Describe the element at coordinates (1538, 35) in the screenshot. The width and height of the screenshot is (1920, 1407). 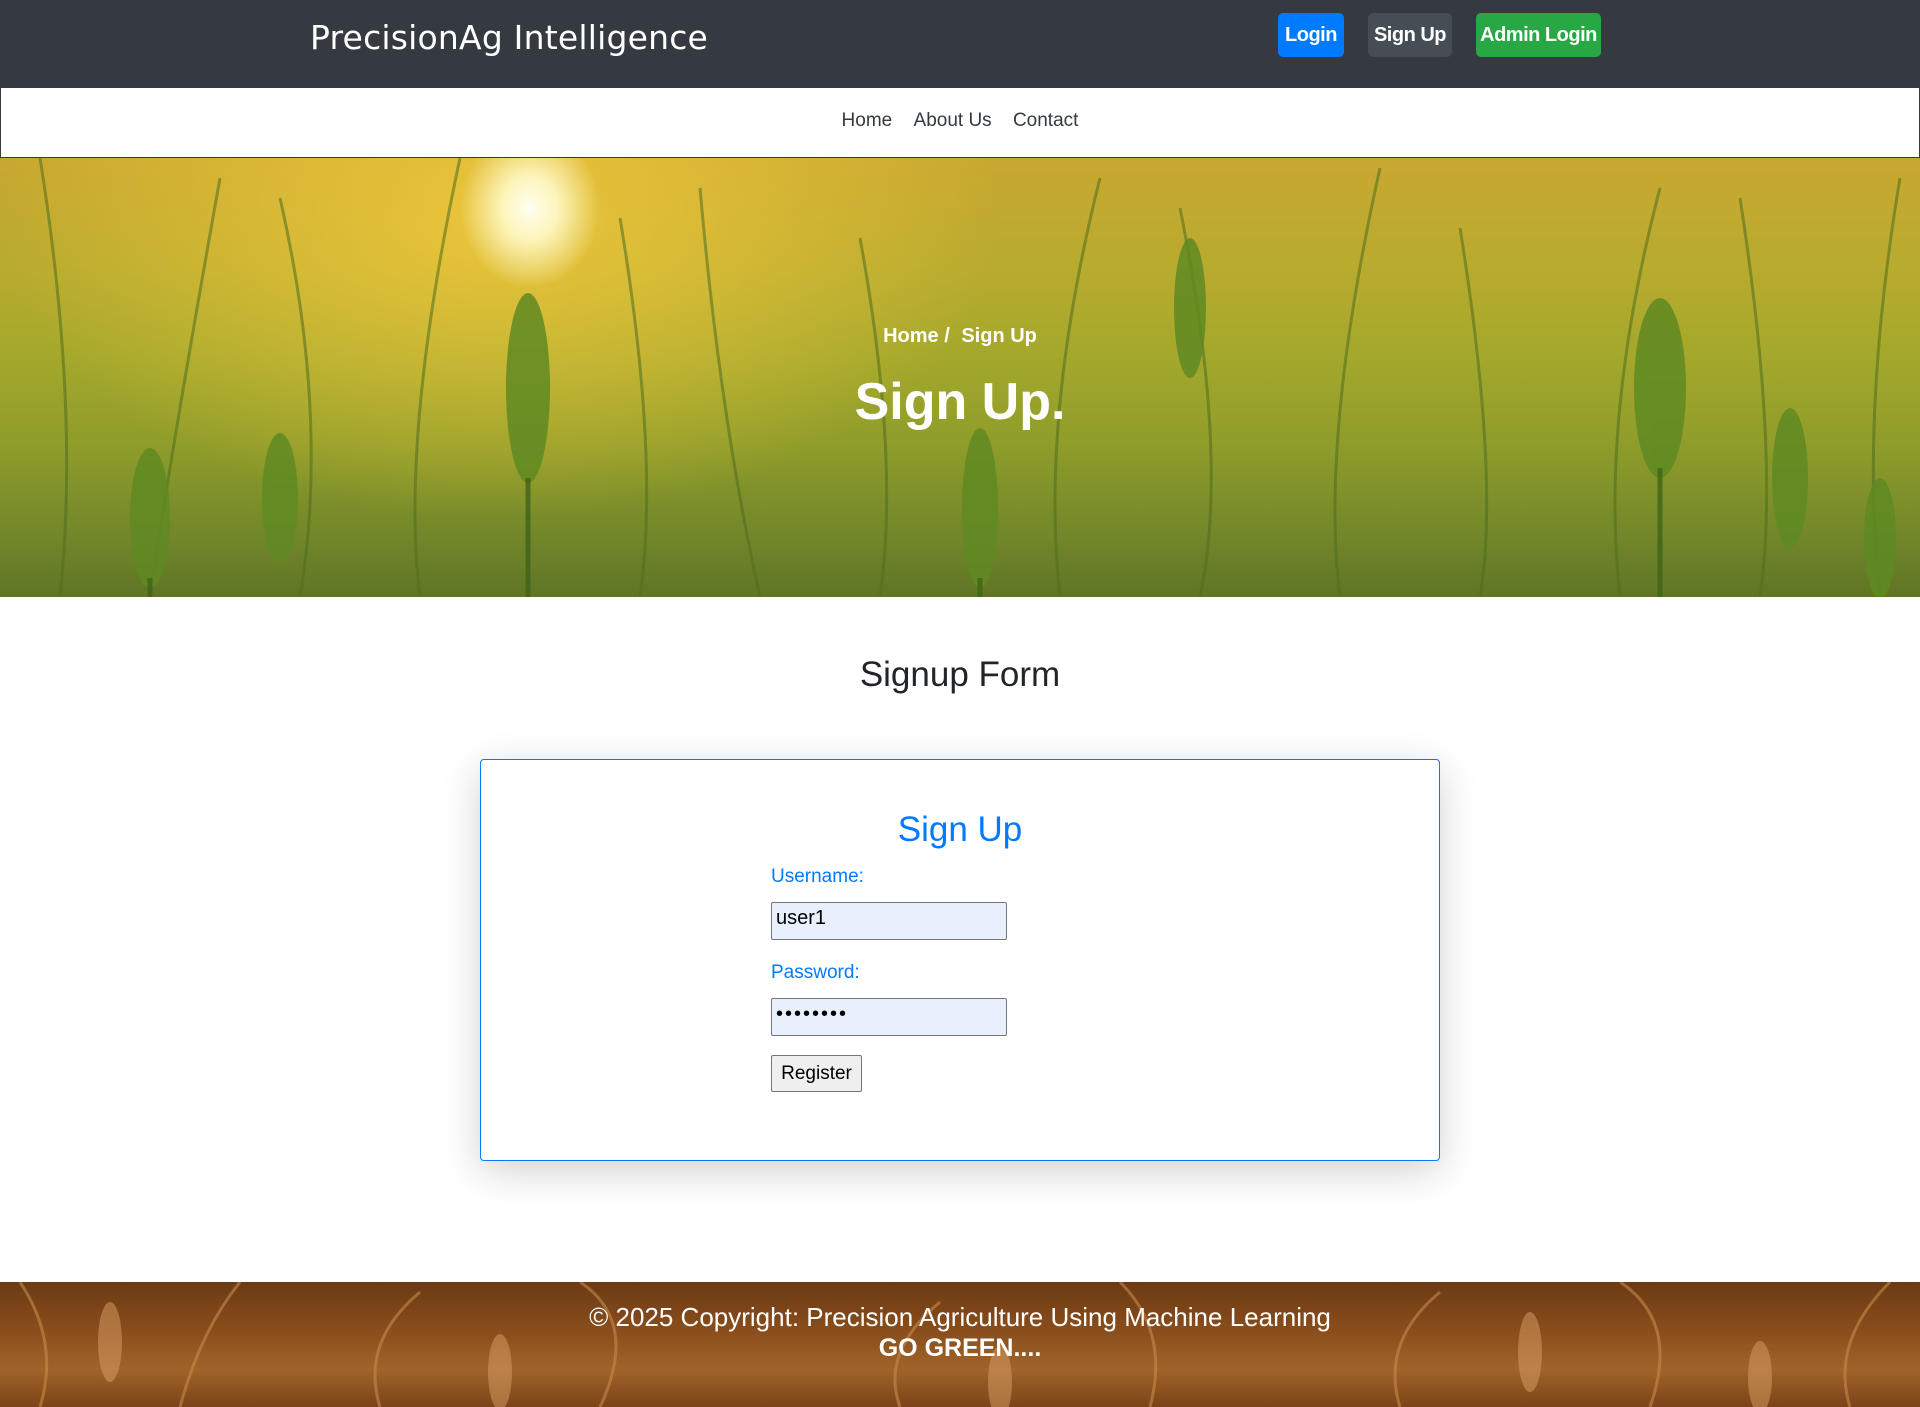
I see `admin-login-button: Admin Login` at that location.